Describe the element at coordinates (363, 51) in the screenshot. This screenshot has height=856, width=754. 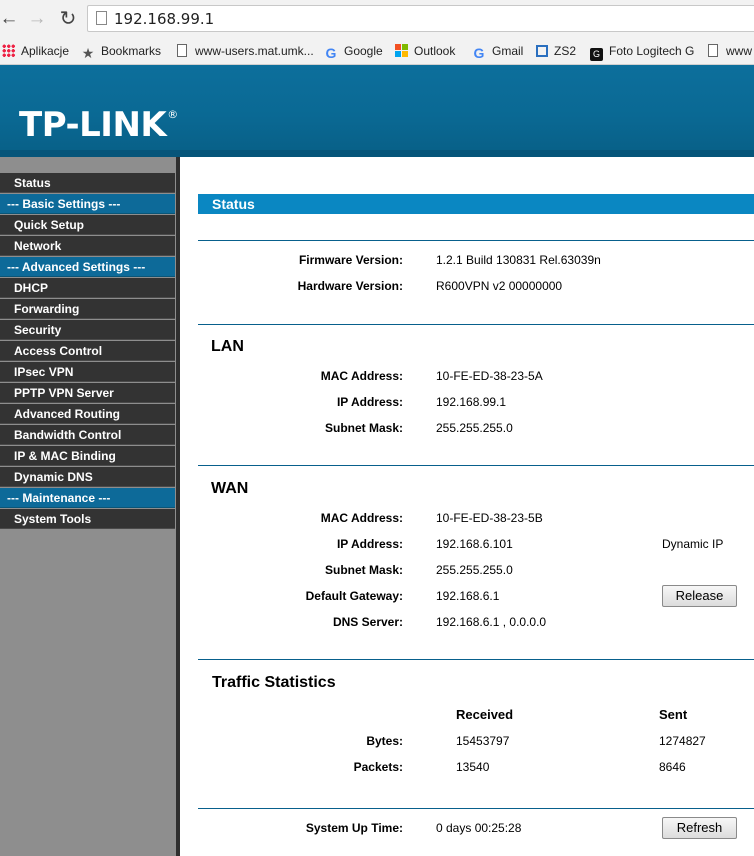
I see `bookmark-label: Google` at that location.